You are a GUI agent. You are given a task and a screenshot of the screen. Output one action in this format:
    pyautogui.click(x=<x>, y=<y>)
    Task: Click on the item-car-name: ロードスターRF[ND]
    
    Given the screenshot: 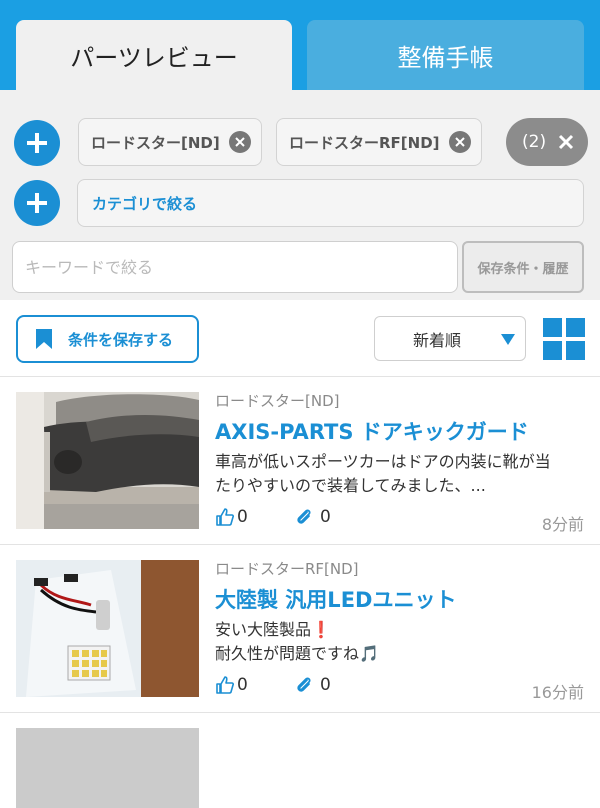 What is the action you would take?
    pyautogui.click(x=287, y=569)
    